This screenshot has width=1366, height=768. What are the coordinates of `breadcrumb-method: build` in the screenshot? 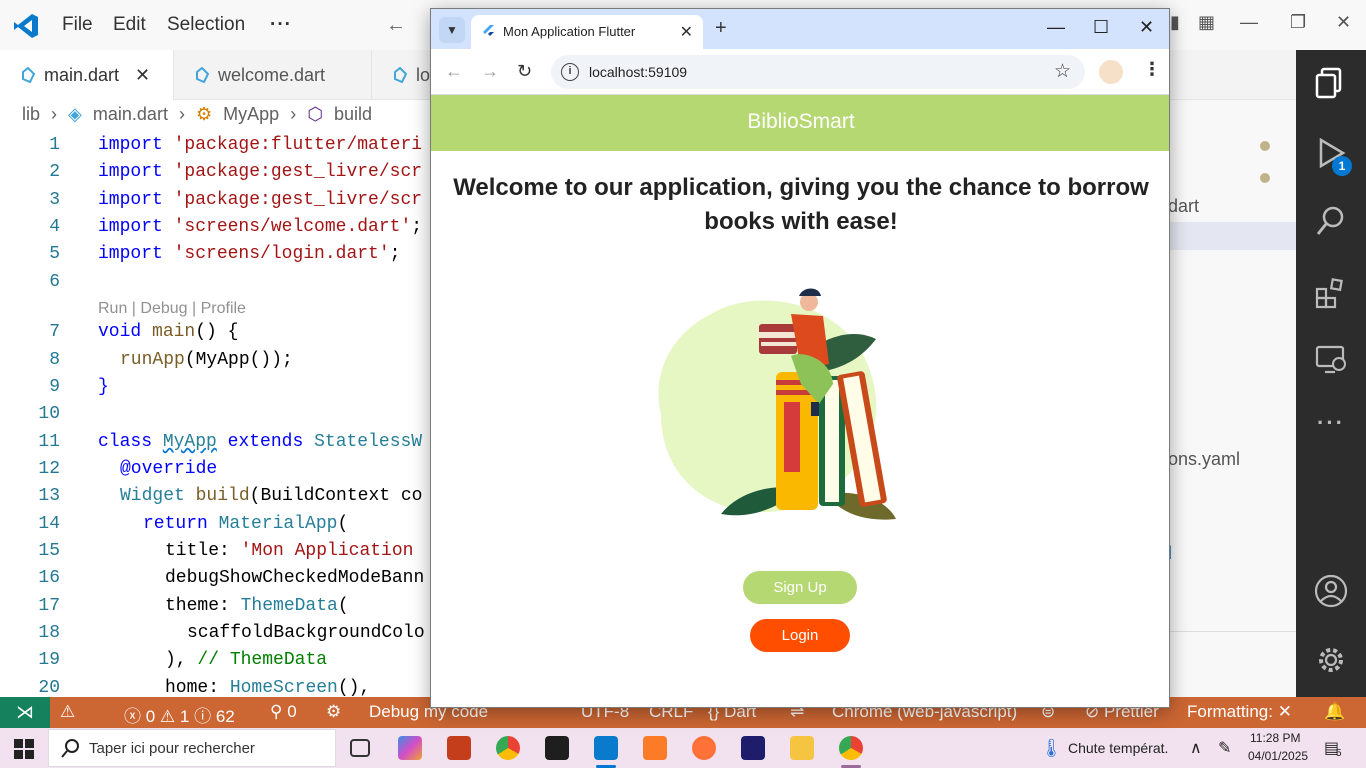 It's located at (353, 114).